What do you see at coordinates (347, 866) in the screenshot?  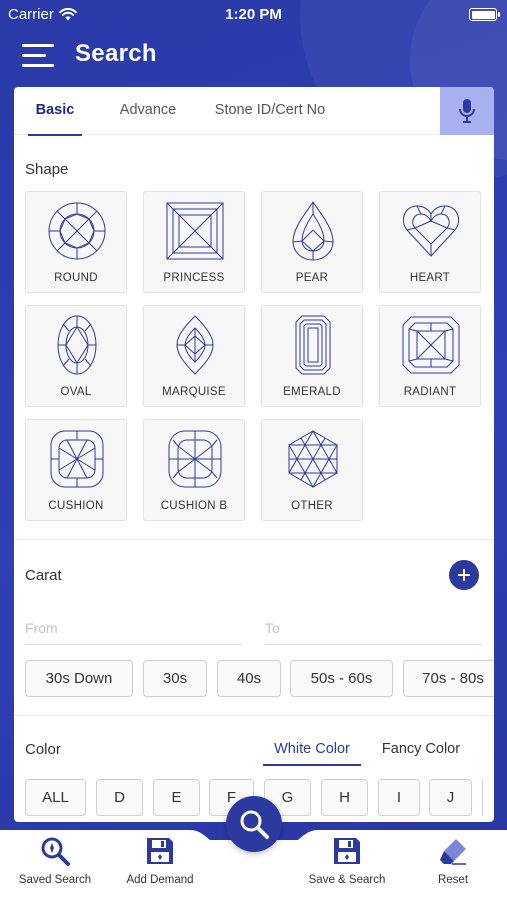 I see `nav-save-and-search: Save & Search` at bounding box center [347, 866].